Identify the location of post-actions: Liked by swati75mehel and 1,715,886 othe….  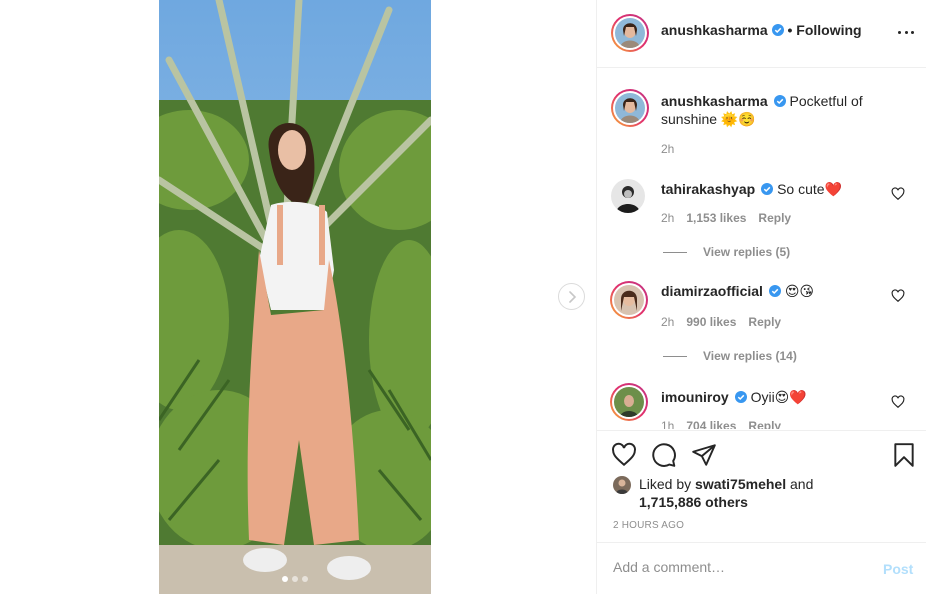
(761, 487).